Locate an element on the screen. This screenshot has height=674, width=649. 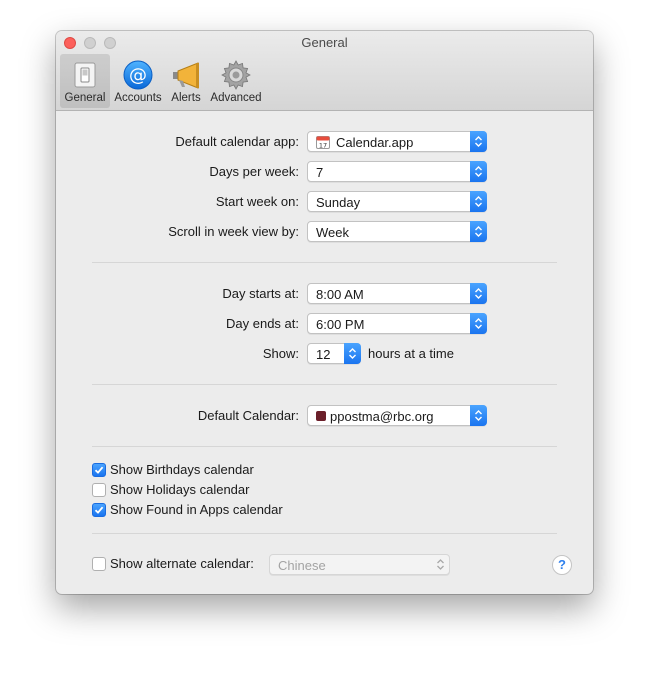
calendar-color-swatch is located at coordinates (321, 416).